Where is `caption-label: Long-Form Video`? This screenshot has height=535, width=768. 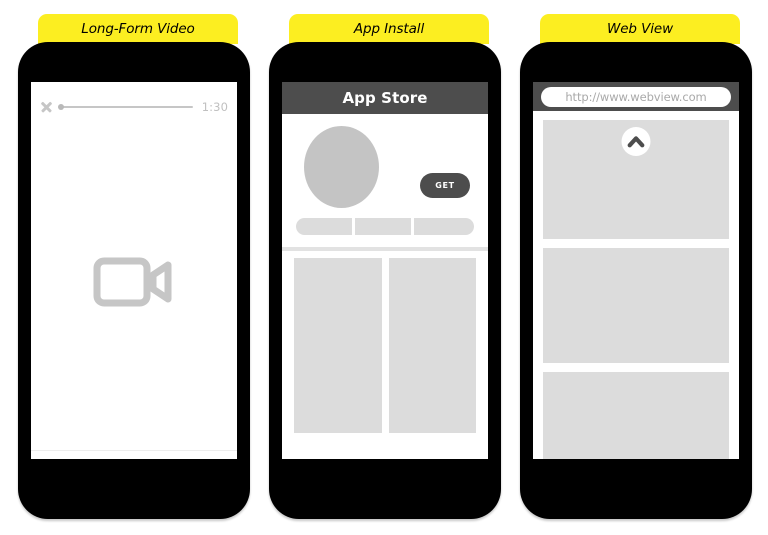 caption-label: Long-Form Video is located at coordinates (138, 29).